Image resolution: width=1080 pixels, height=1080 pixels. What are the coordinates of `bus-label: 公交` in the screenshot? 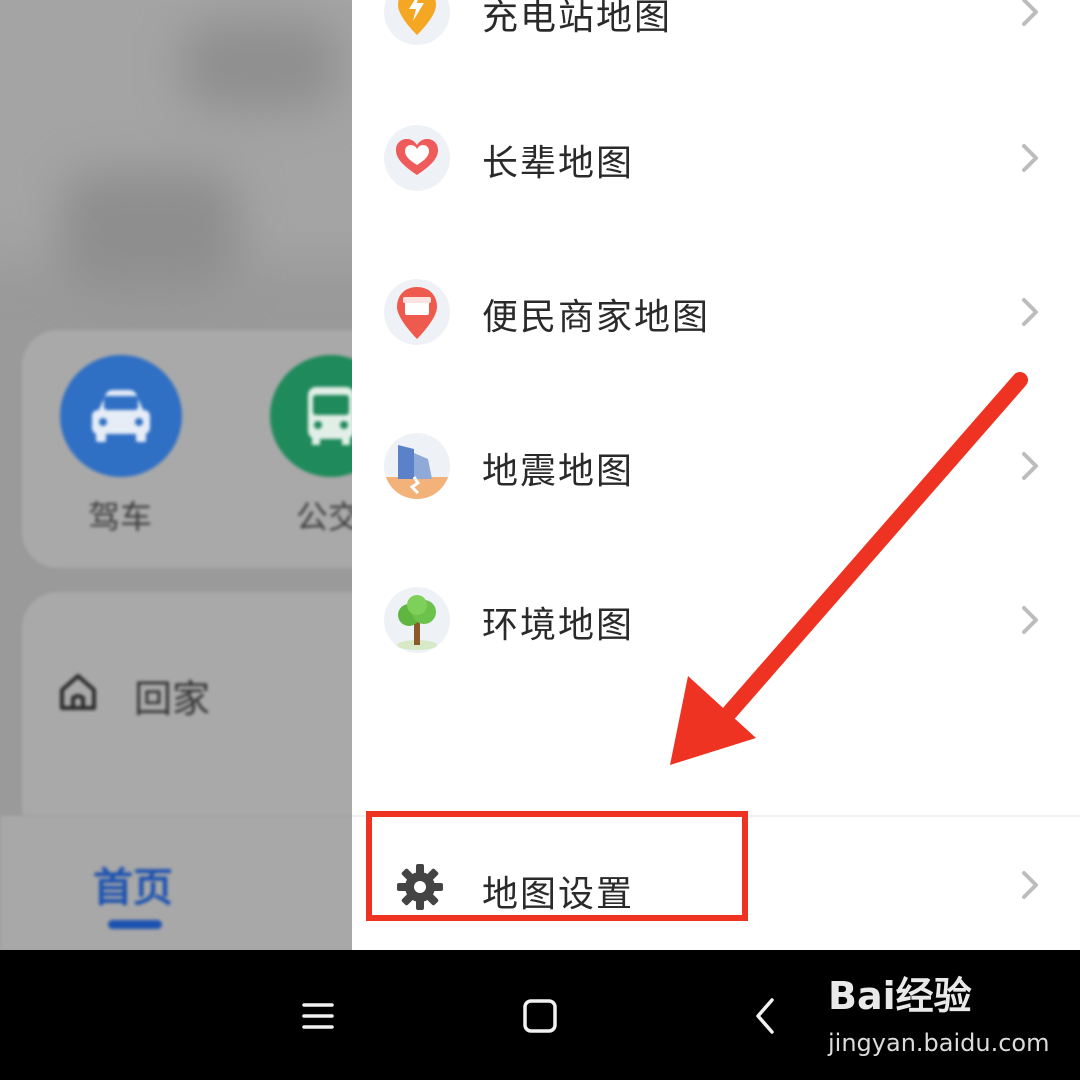 It's located at (328, 517).